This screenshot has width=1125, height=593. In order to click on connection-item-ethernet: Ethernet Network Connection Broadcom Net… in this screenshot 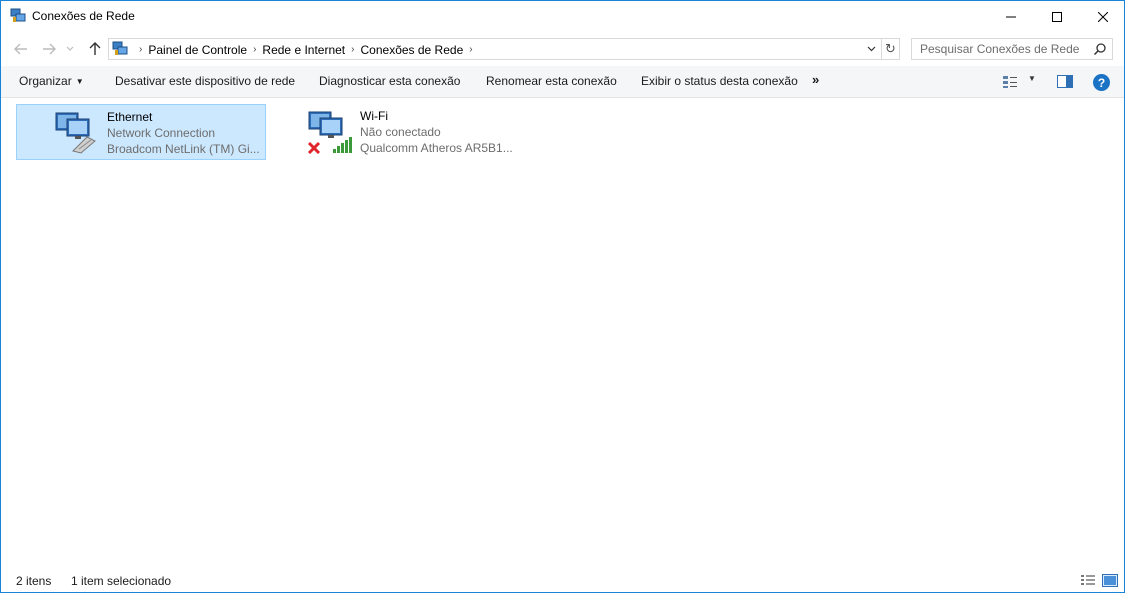, I will do `click(141, 132)`.